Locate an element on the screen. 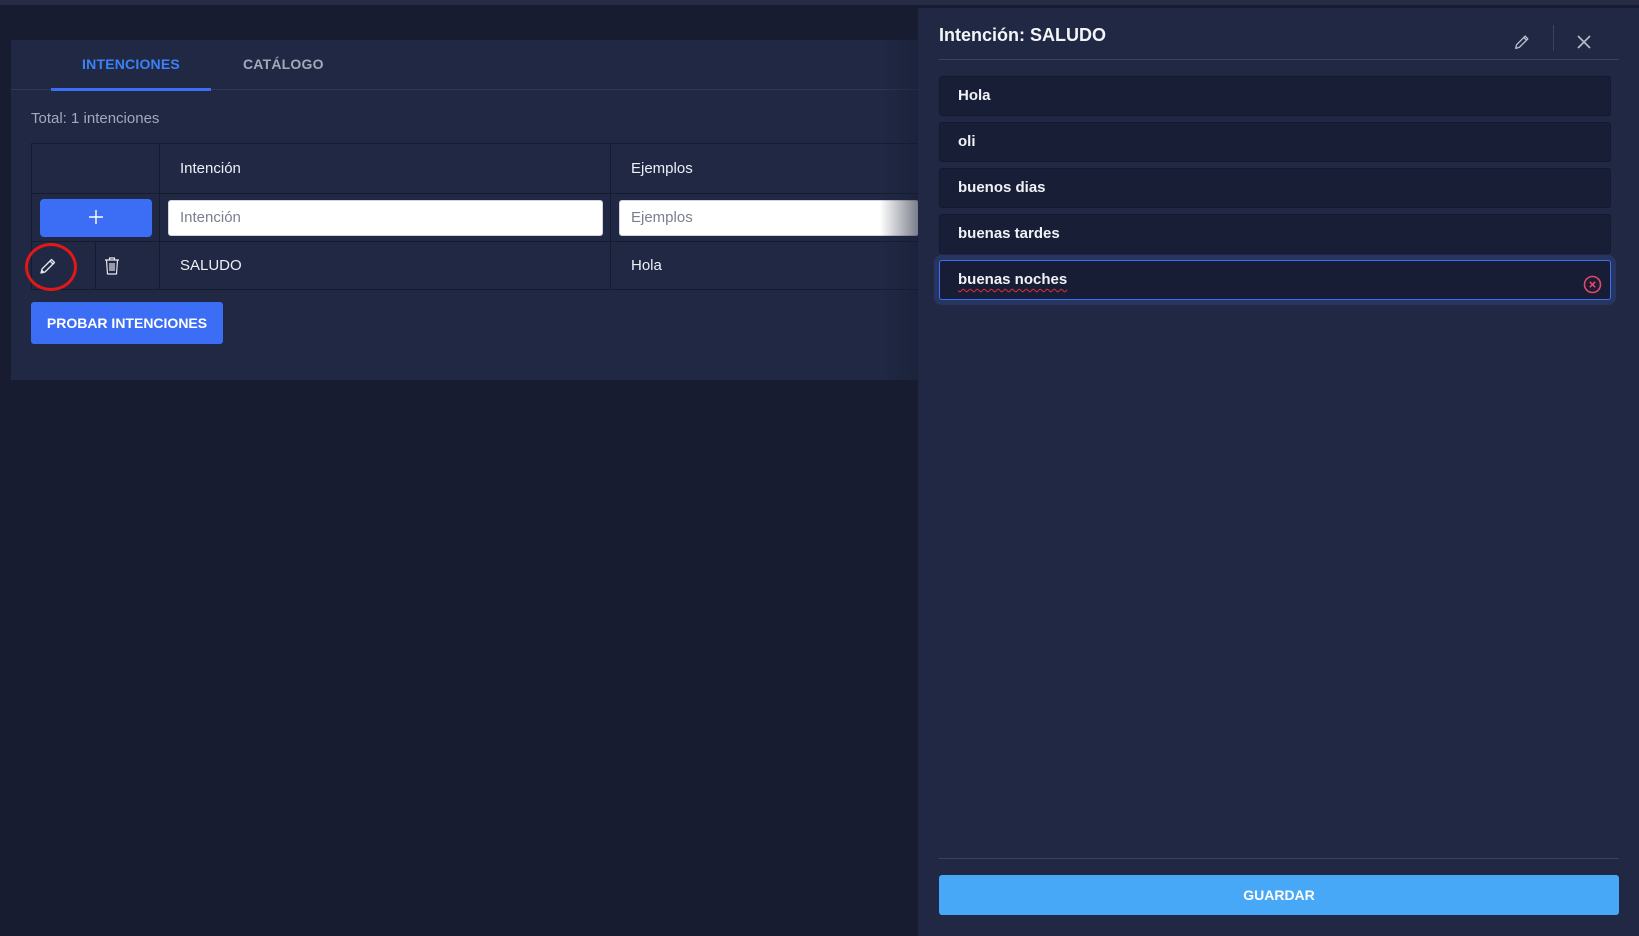  plus-icon is located at coordinates (95, 216).